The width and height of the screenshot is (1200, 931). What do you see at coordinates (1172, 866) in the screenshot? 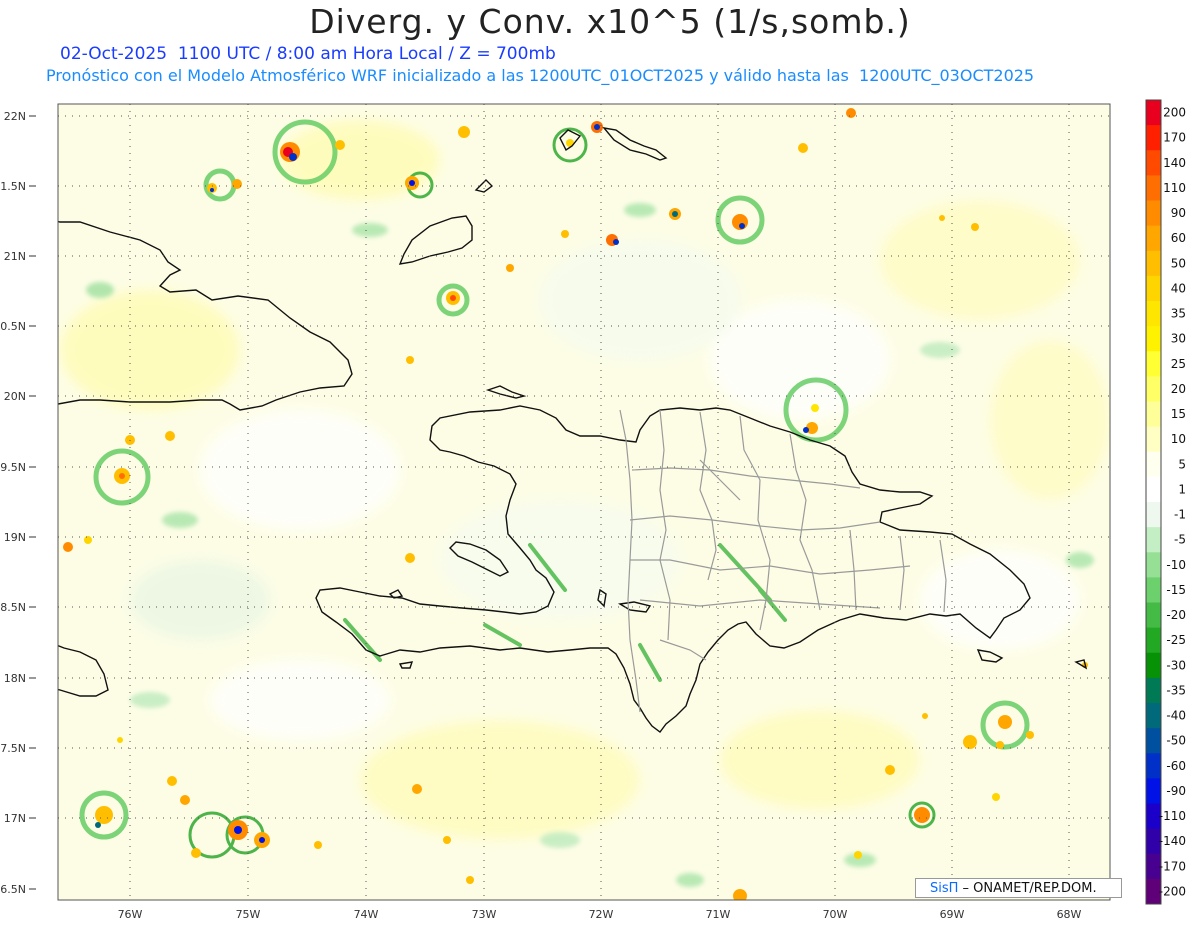
I see `colorbar-label: -170` at bounding box center [1172, 866].